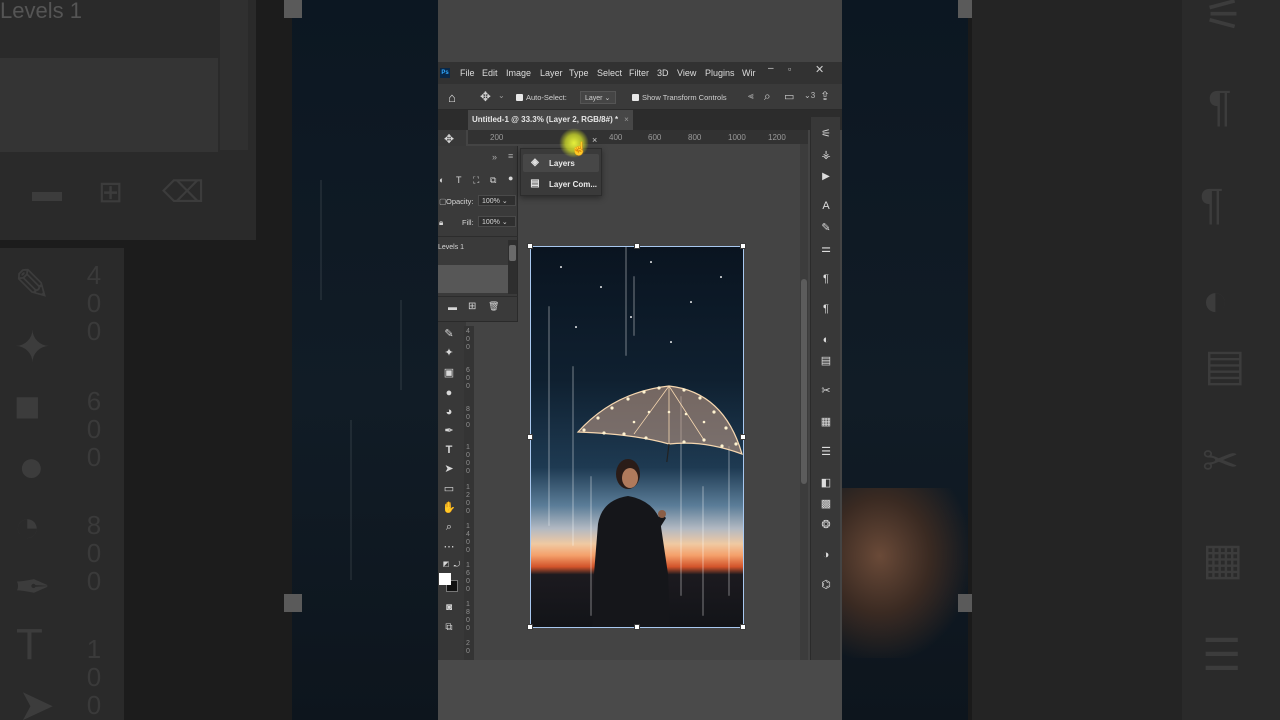 This screenshot has width=1280, height=720. I want to click on transform-handle-bottom, so click(637, 627).